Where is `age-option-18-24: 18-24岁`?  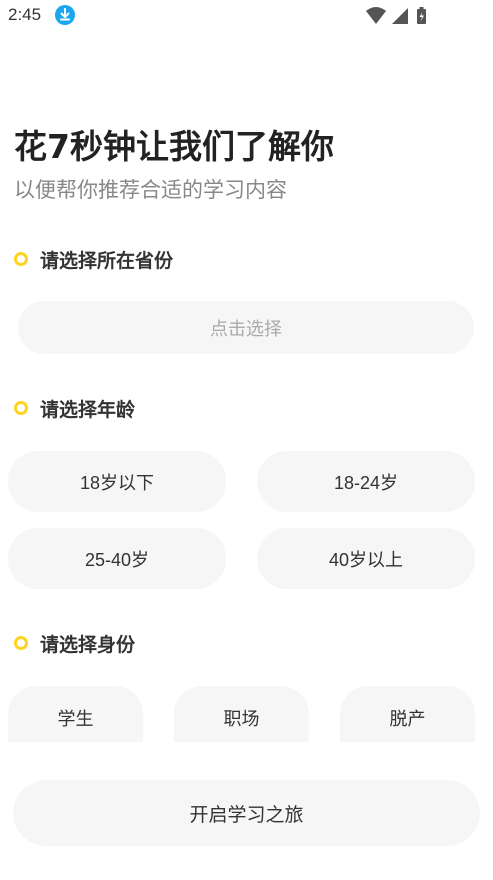
age-option-18-24: 18-24岁 is located at coordinates (366, 481).